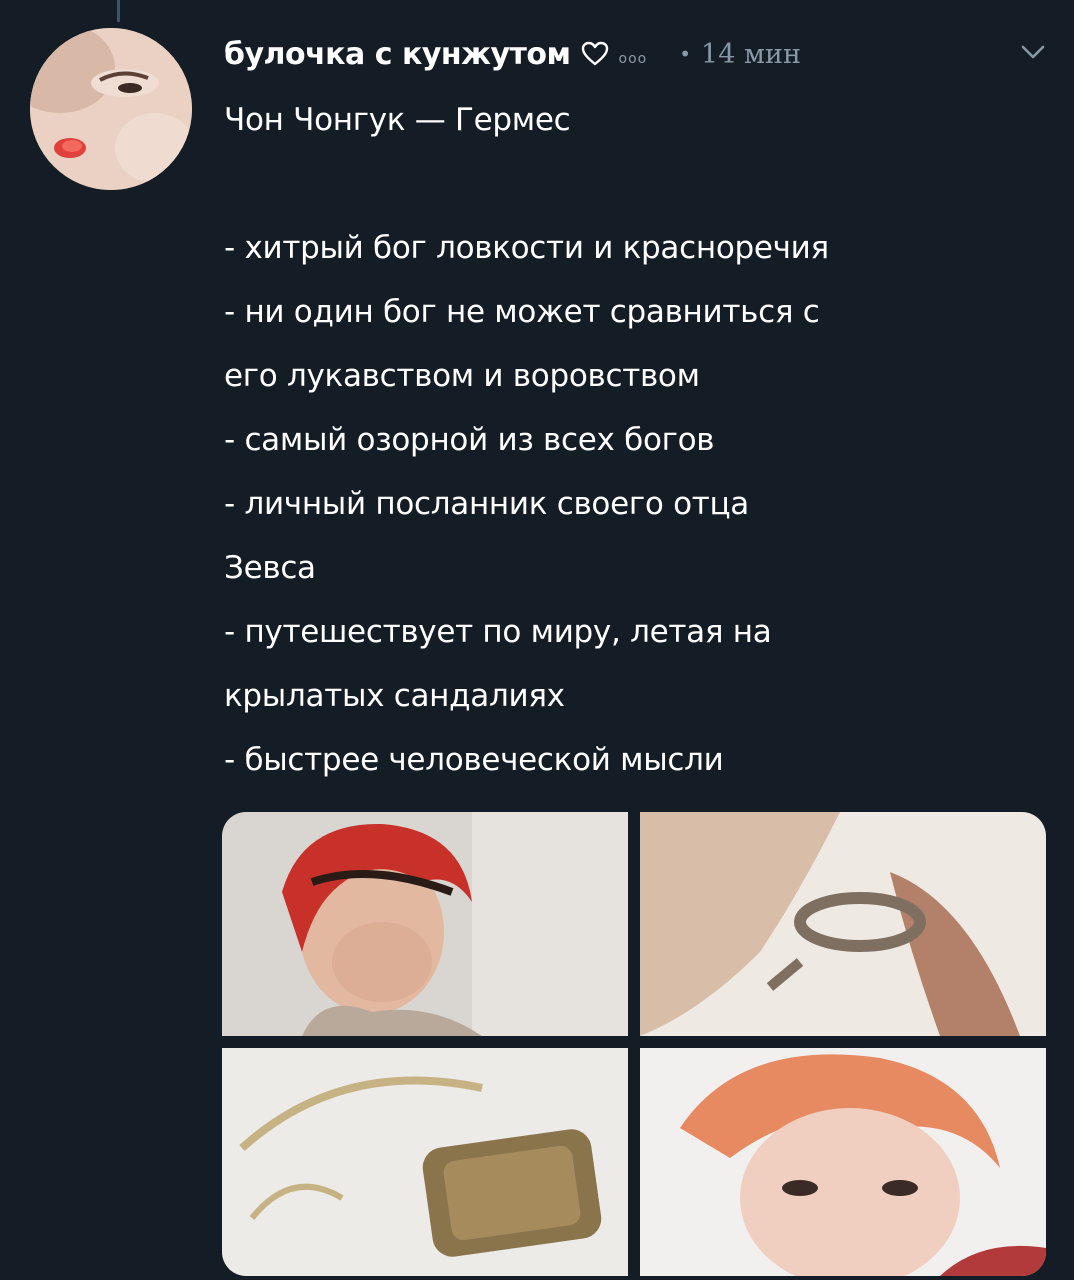  I want to click on tweet-line: - самый озорной из всех богов, so click(469, 440).